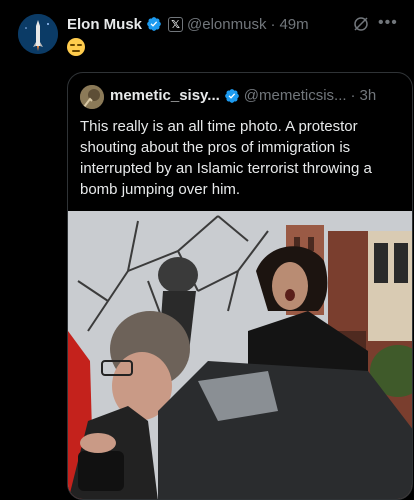  What do you see at coordinates (226, 24) in the screenshot?
I see `author-handle: @elonmusk` at bounding box center [226, 24].